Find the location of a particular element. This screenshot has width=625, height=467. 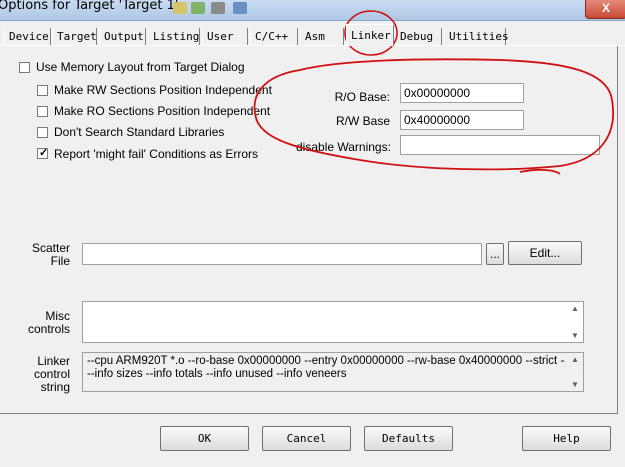

make-rw-pi-label: Make RW Sections Position Independent is located at coordinates (163, 90).